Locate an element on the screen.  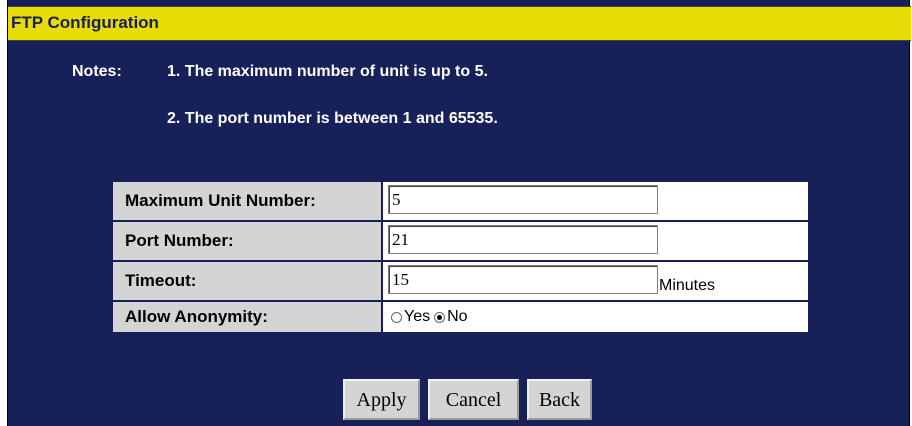
title-bar: FTP Configuration is located at coordinates (459, 23).